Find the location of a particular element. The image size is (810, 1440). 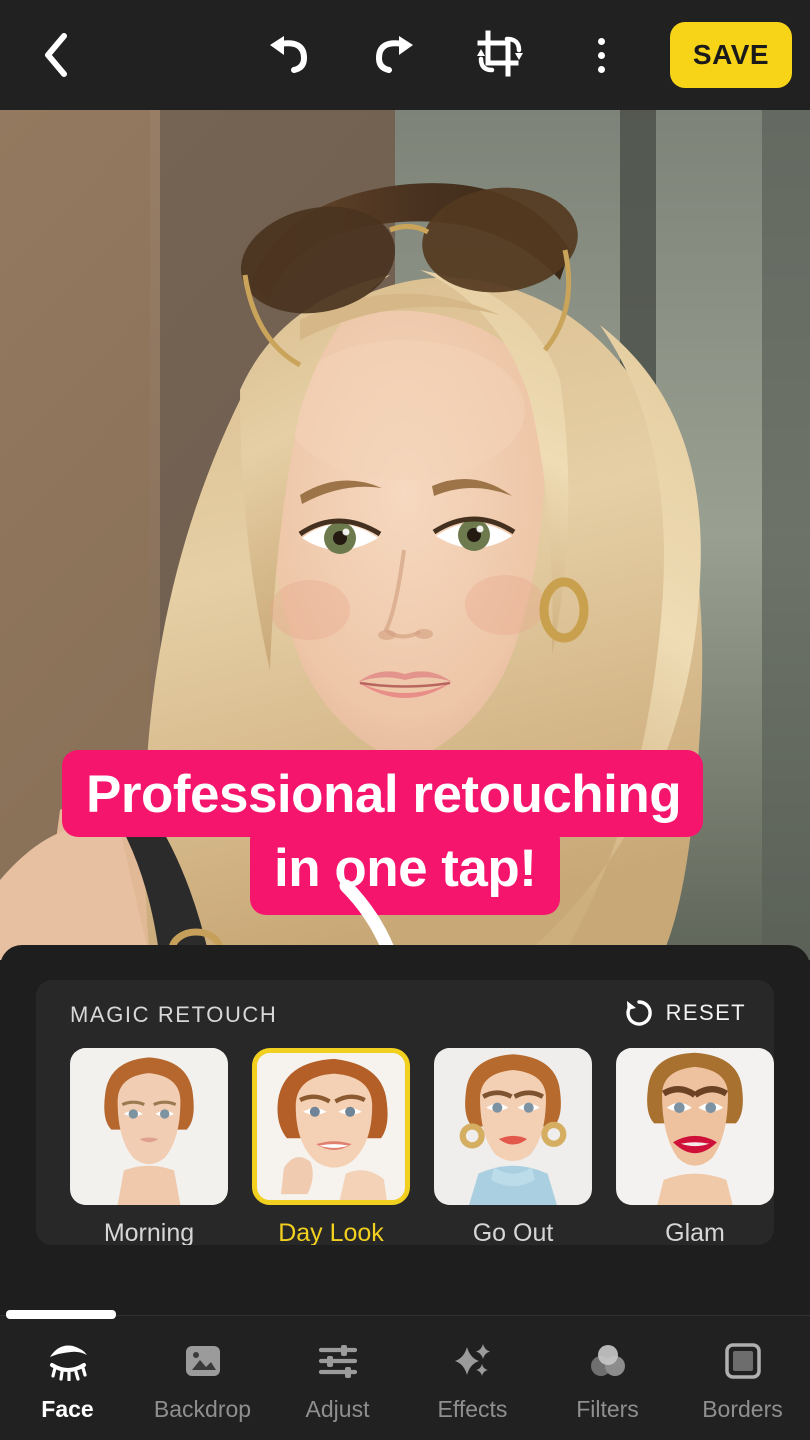

nav-label: Effects is located at coordinates (472, 1408).